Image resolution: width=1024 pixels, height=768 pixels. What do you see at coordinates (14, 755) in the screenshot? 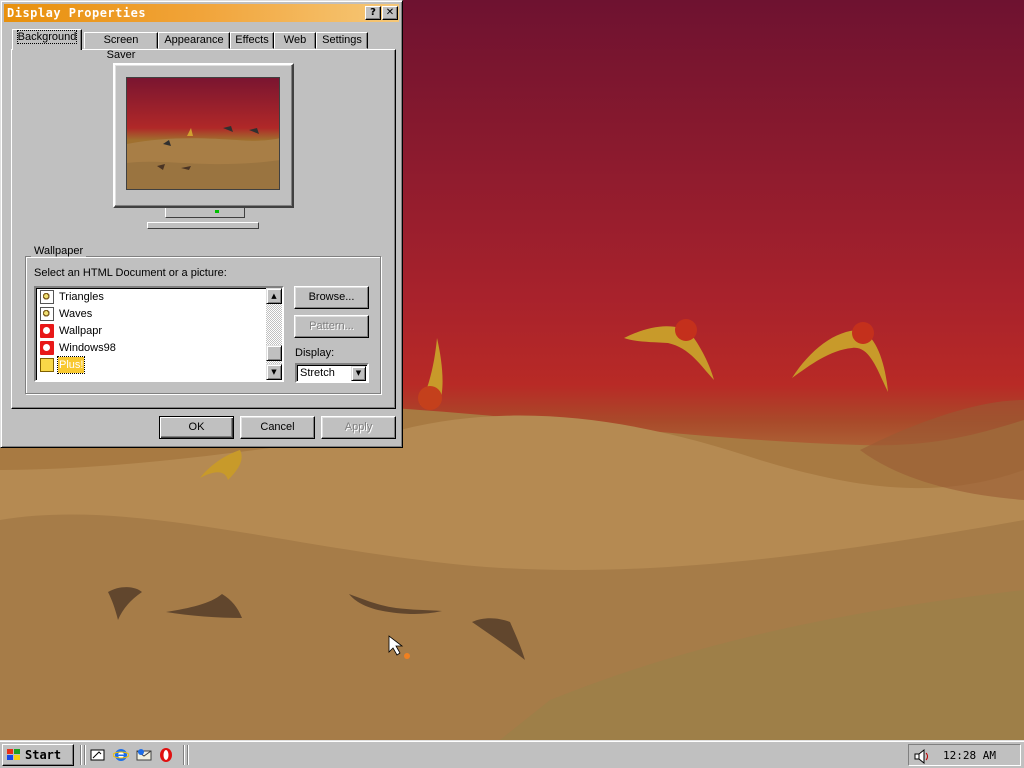
I see `windows-logo-icon` at bounding box center [14, 755].